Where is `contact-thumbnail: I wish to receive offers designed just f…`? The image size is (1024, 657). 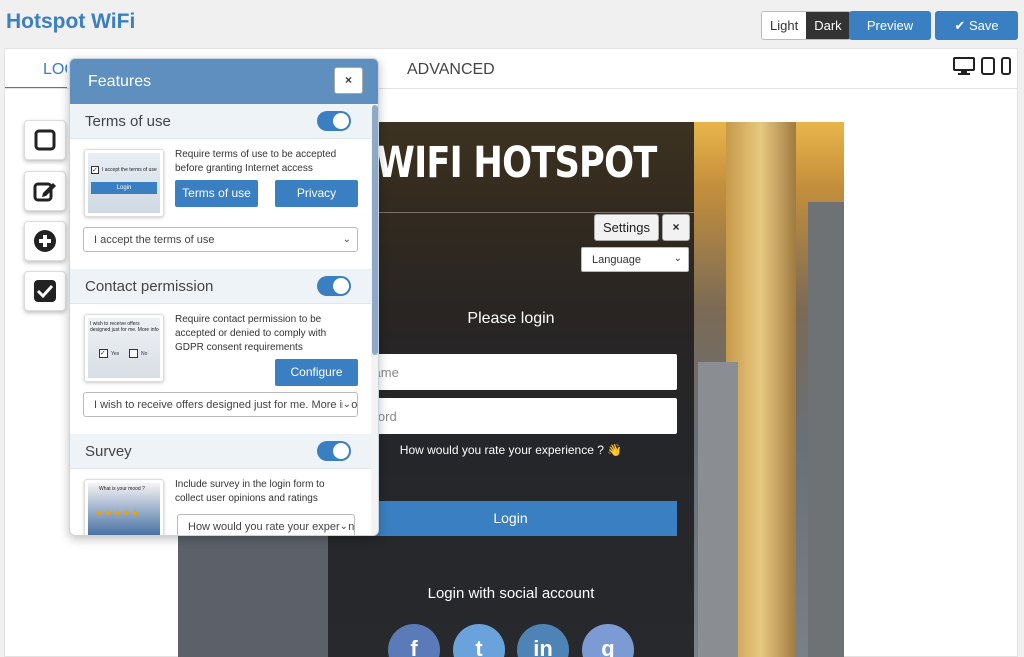 contact-thumbnail: I wish to receive offers designed just f… is located at coordinates (124, 348).